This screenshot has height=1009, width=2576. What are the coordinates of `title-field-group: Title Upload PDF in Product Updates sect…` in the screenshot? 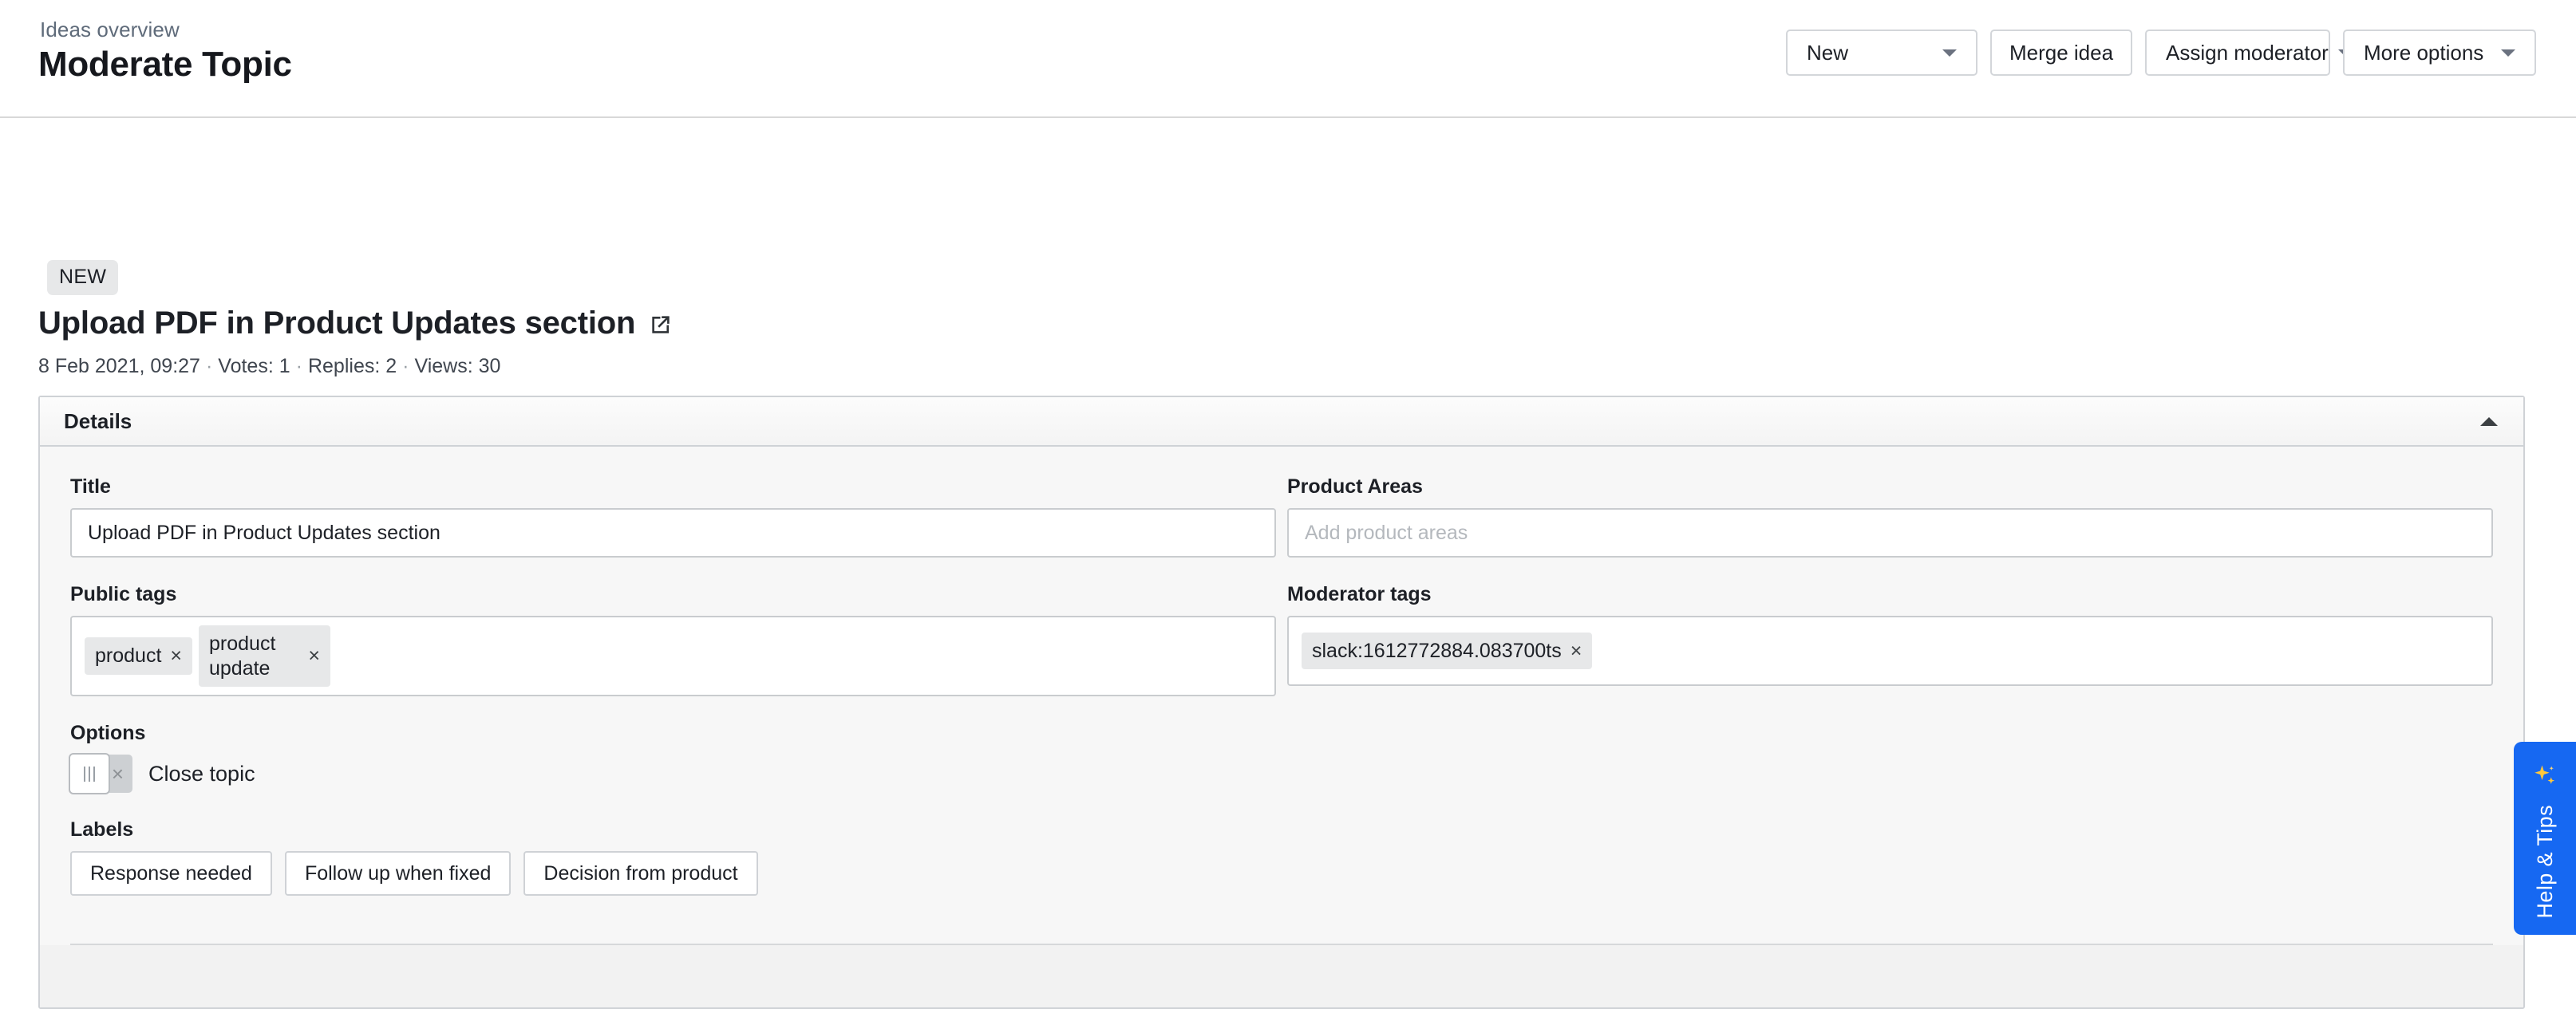 It's located at (673, 516).